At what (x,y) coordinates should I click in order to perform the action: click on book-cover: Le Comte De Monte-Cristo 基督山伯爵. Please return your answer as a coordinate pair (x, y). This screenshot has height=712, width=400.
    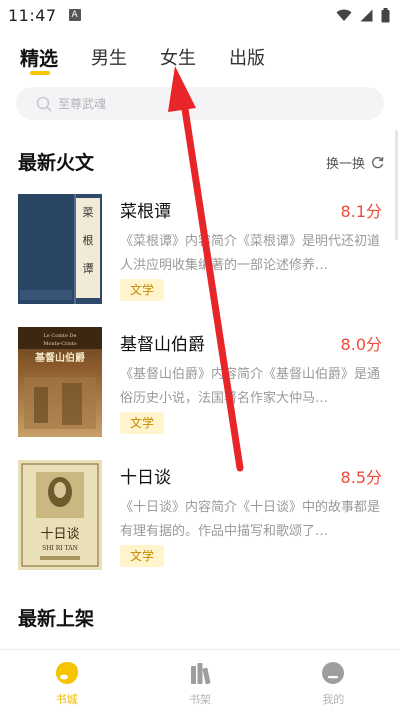
    Looking at the image, I should click on (60, 382).